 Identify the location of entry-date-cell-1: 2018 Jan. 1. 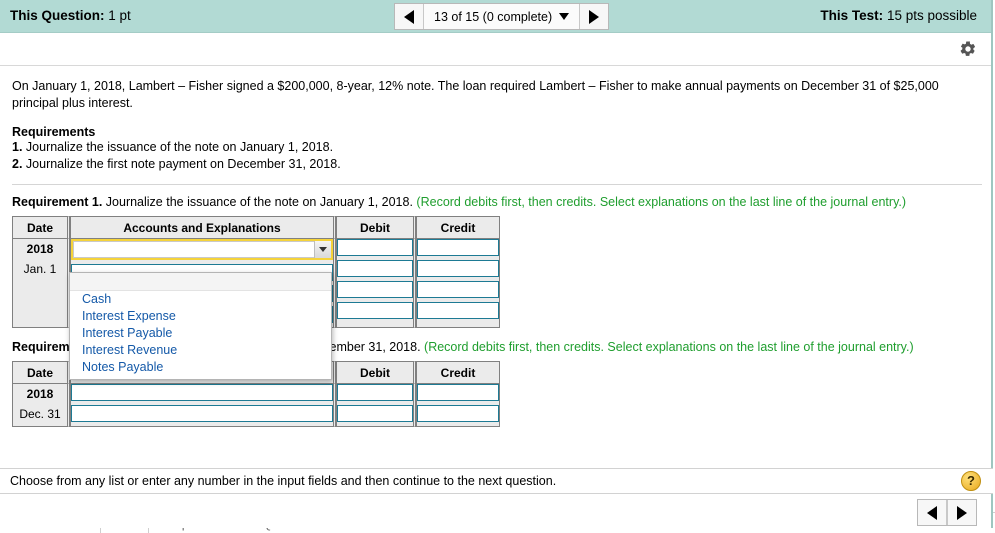
(41, 283).